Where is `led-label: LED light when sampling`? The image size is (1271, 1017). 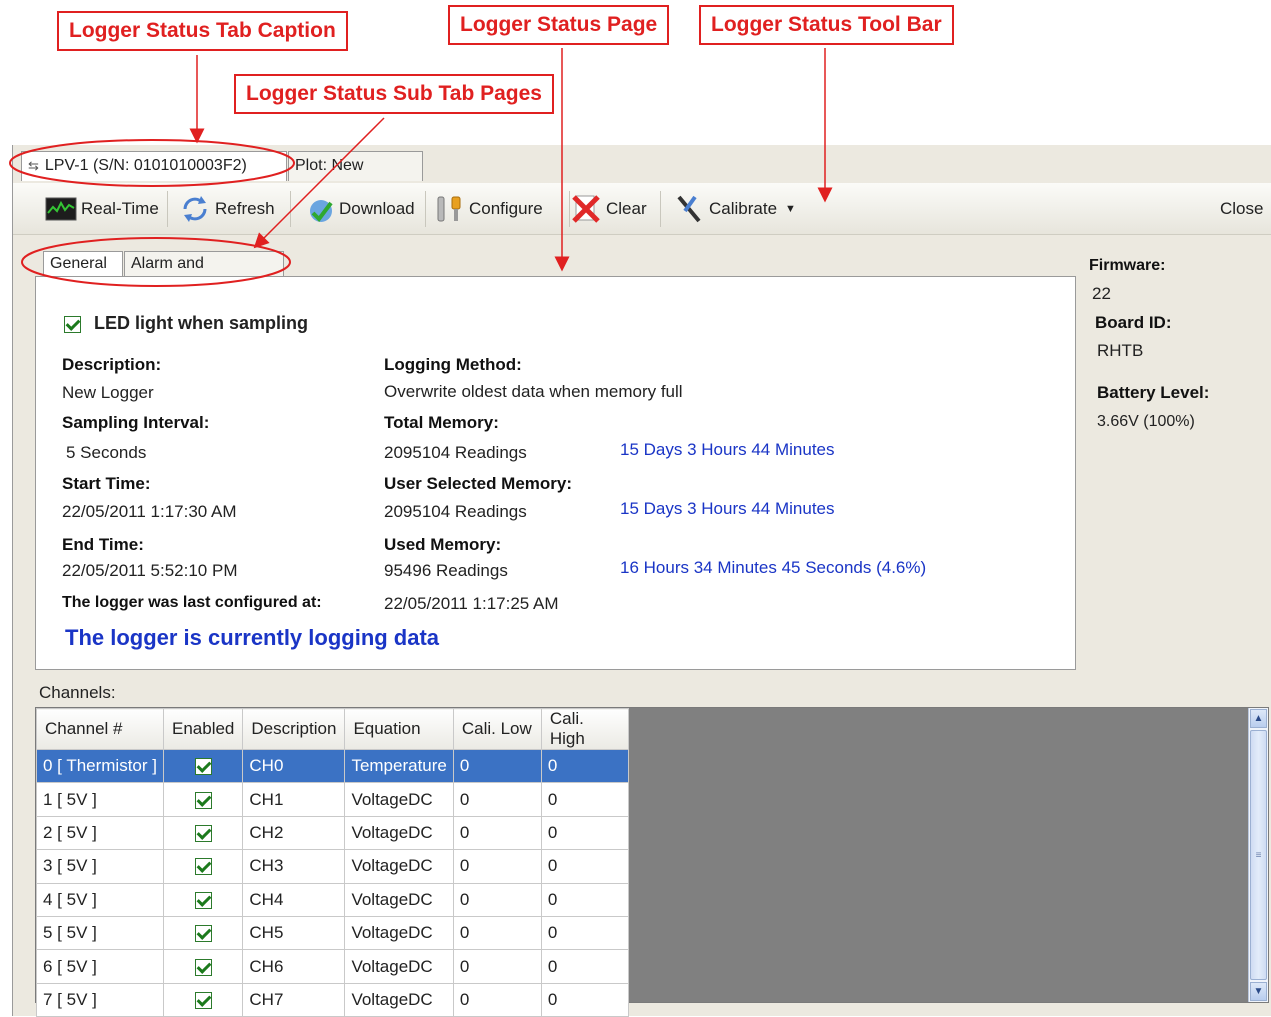 led-label: LED light when sampling is located at coordinates (201, 323).